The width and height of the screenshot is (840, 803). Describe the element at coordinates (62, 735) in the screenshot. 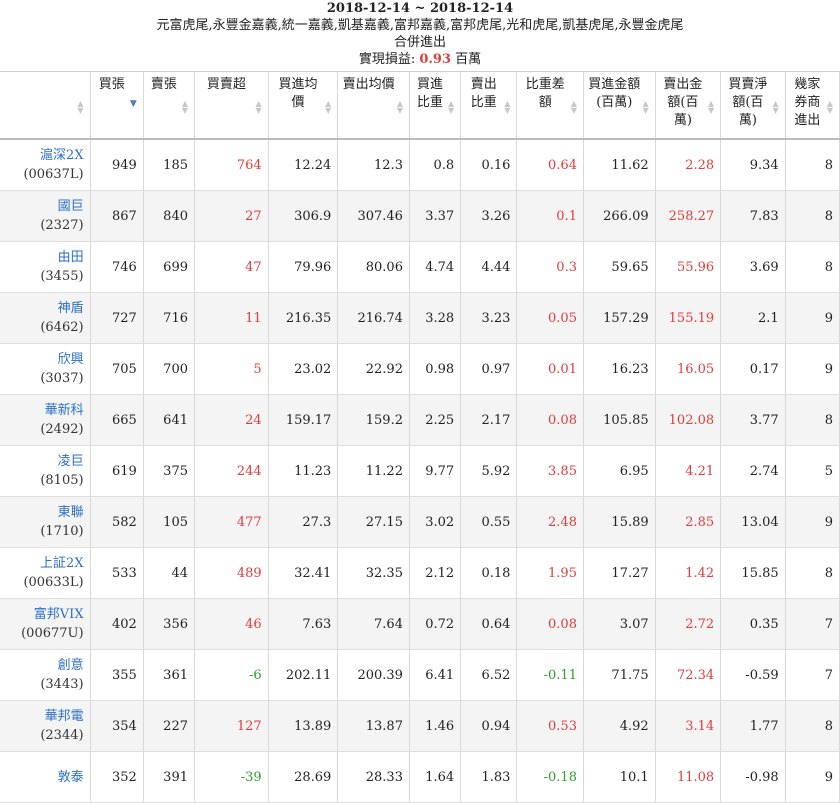

I see `stock-code: (2344)` at that location.